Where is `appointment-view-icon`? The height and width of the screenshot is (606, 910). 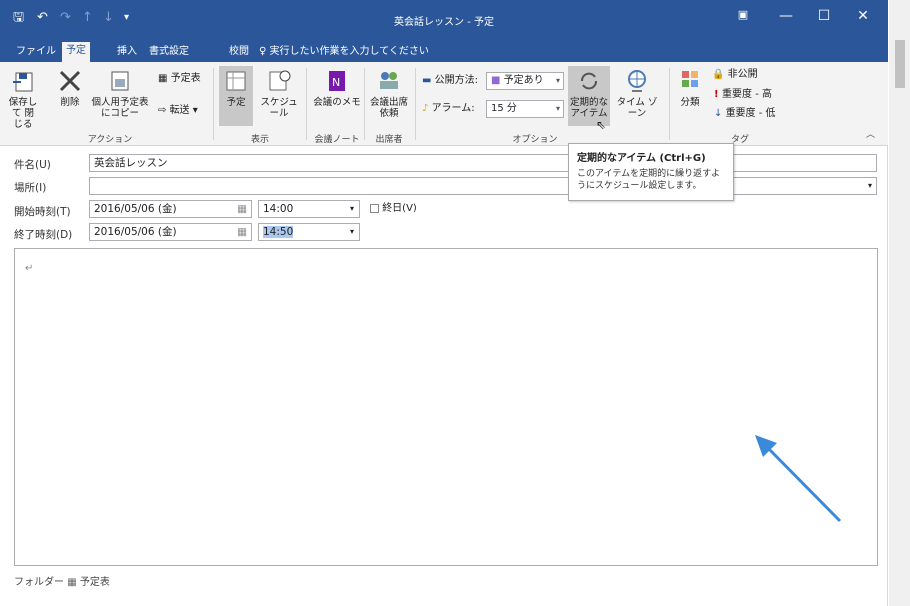 appointment-view-icon is located at coordinates (236, 81).